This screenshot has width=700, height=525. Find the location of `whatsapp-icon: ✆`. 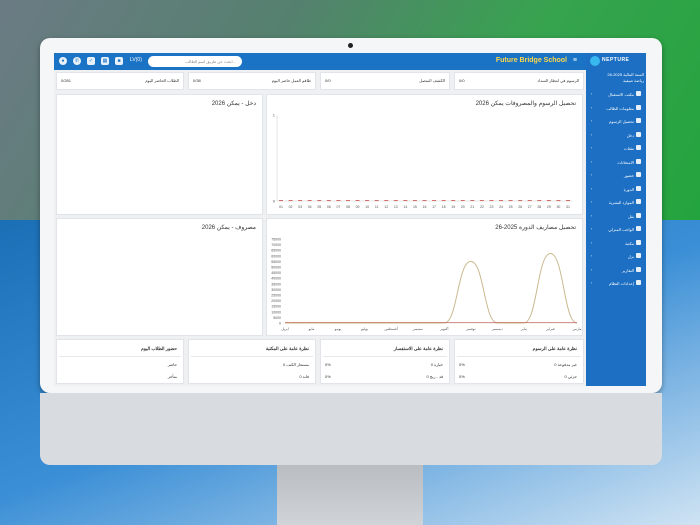

whatsapp-icon: ✆ is located at coordinates (77, 61).